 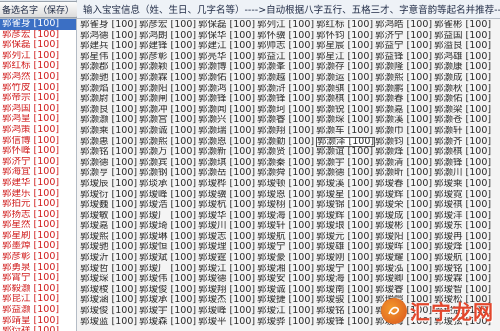 I want to click on name-cell: 郭益国 [100], so click(x=463, y=36).